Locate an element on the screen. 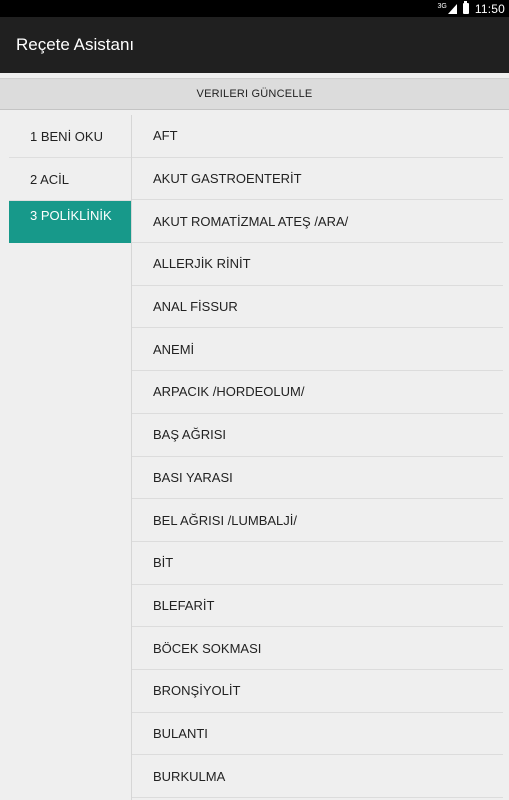 The height and width of the screenshot is (800, 509). list-item: ANAL FİSSUR is located at coordinates (317, 307).